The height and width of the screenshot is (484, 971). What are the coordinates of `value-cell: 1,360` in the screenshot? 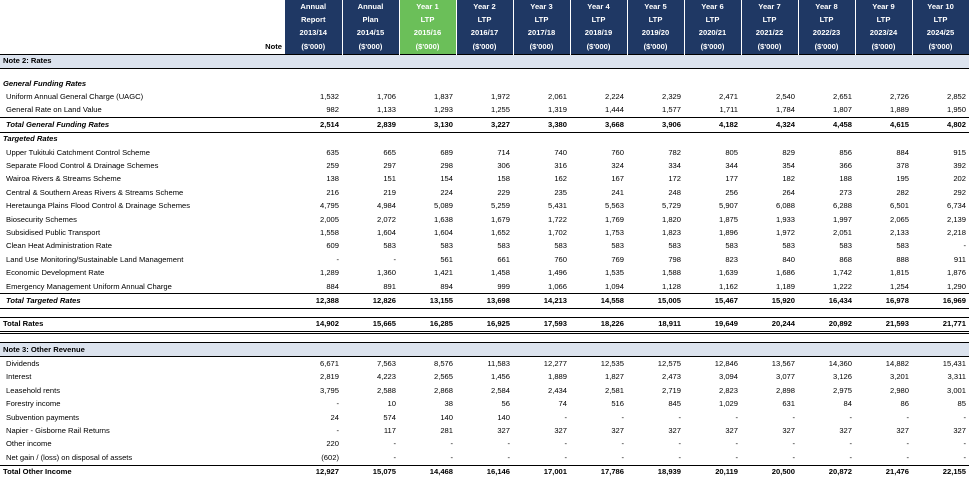 It's located at (386, 273).